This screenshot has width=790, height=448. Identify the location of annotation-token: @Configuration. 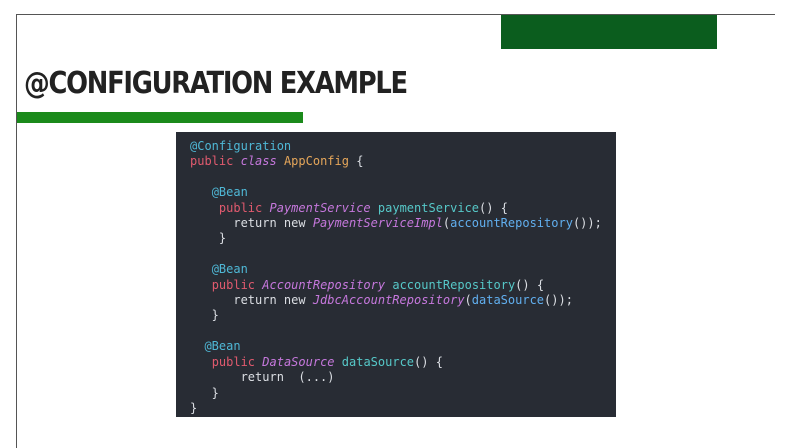
(241, 146).